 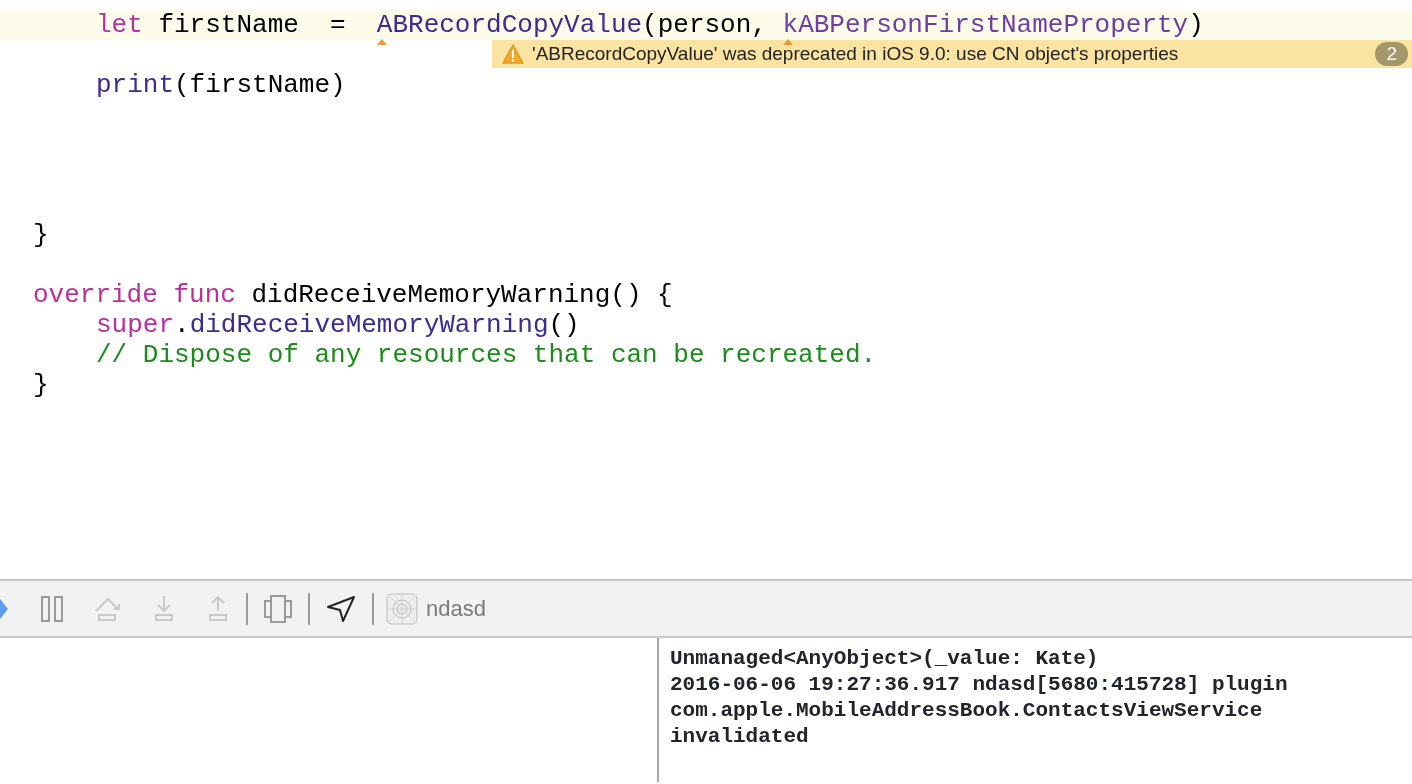 I want to click on warning-icon, so click(x=513, y=54).